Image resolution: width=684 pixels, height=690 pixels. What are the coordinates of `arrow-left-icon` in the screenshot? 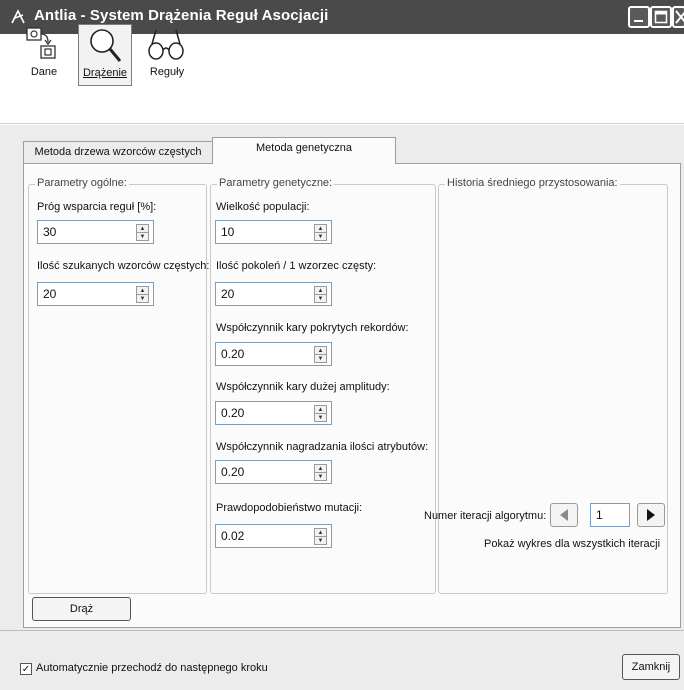 It's located at (564, 515).